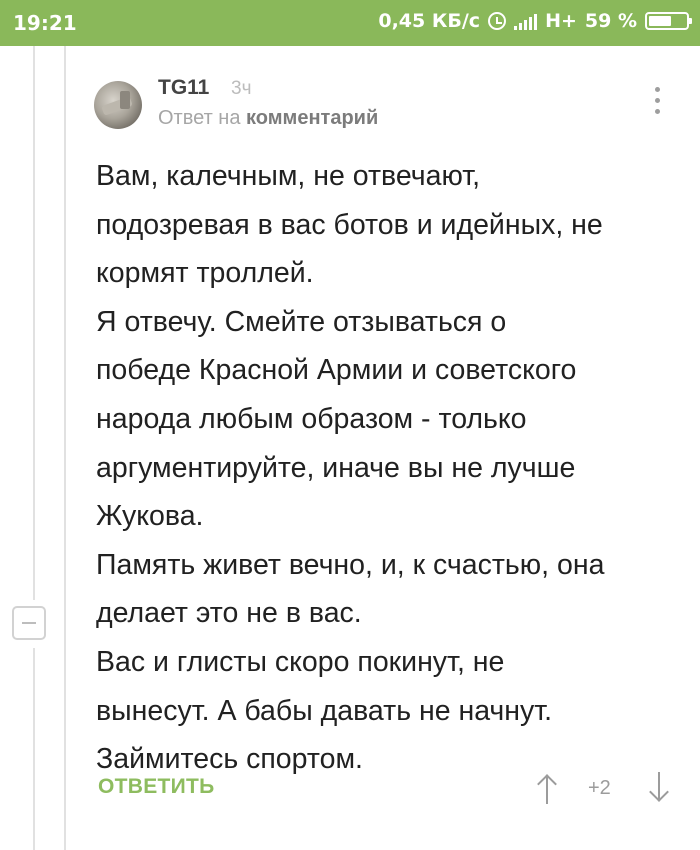  I want to click on status-time: 19:21, so click(45, 23).